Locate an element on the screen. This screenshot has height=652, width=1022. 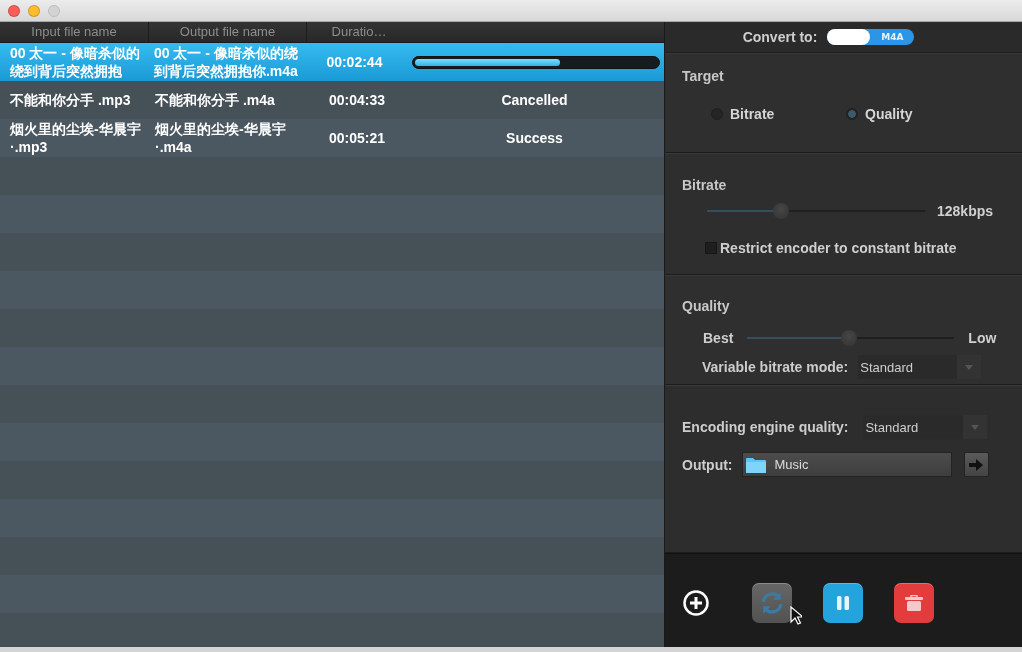
input-file-cell-text: 烟火里的尘埃-华晨宇 ·.mp3 is located at coordinates (75, 138).